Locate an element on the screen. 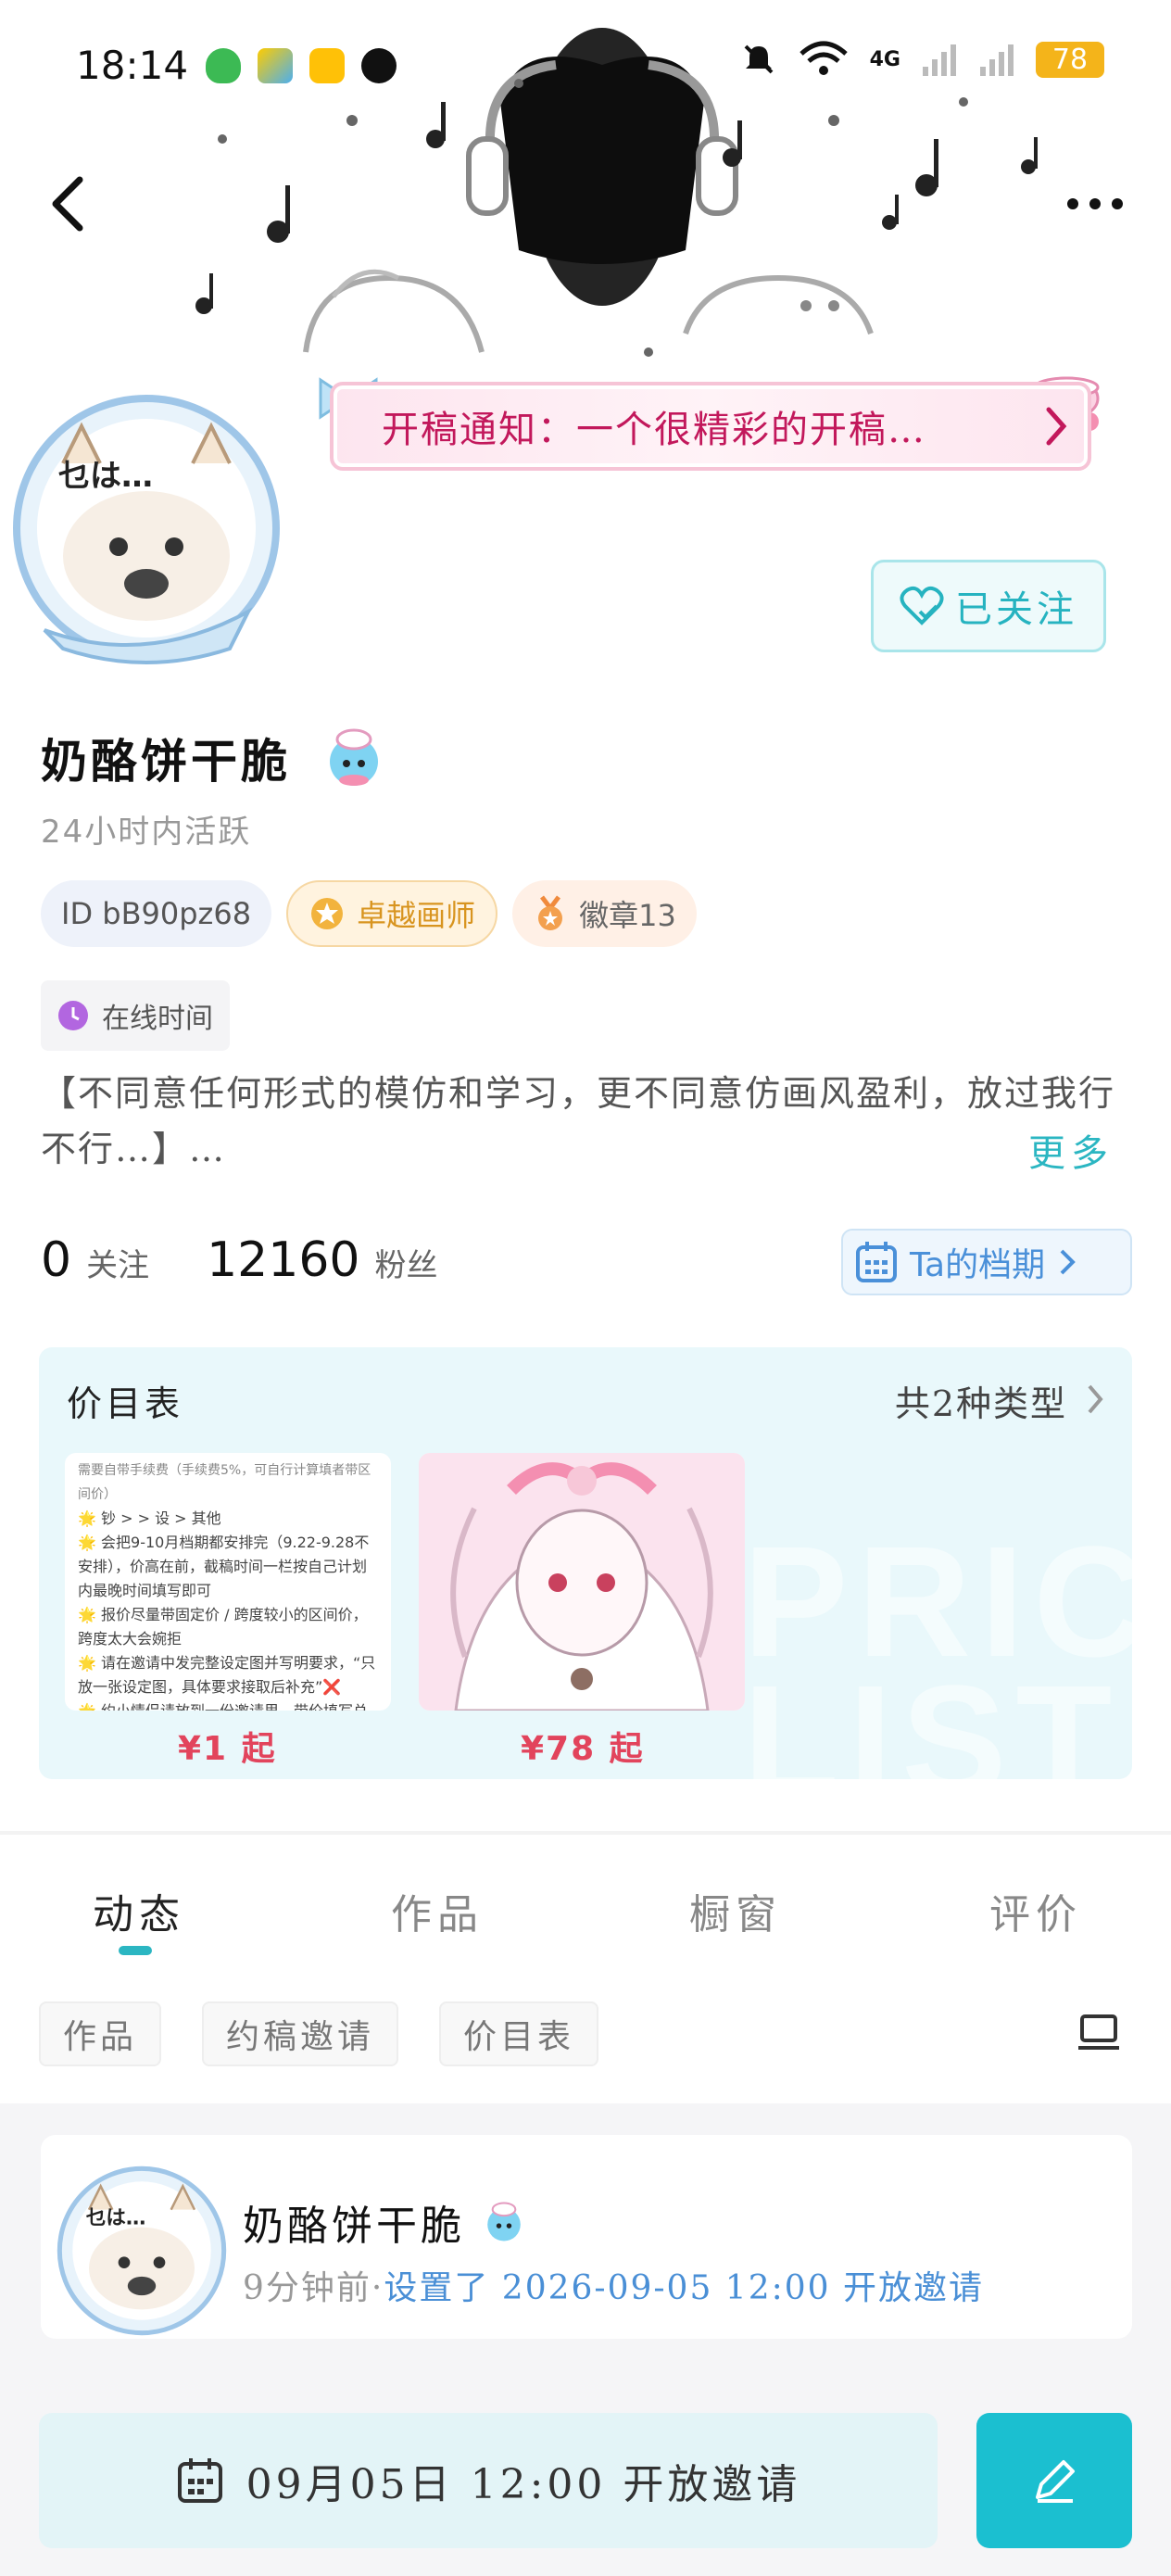  app-icon is located at coordinates (275, 65).